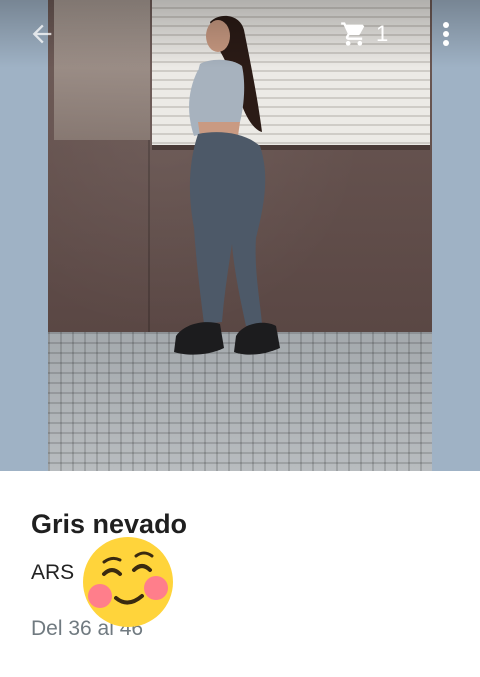 This screenshot has height=677, width=480. I want to click on cart-button: 1, so click(372, 34).